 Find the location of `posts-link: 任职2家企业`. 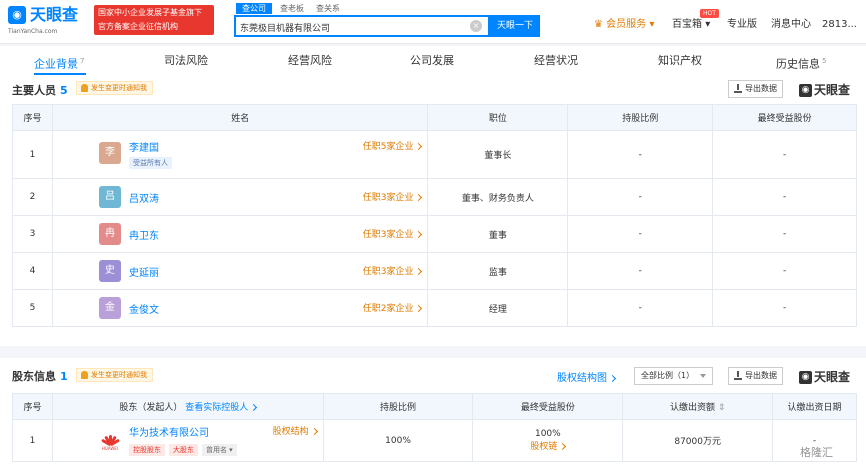

posts-link: 任职2家企业 is located at coordinates (393, 307).